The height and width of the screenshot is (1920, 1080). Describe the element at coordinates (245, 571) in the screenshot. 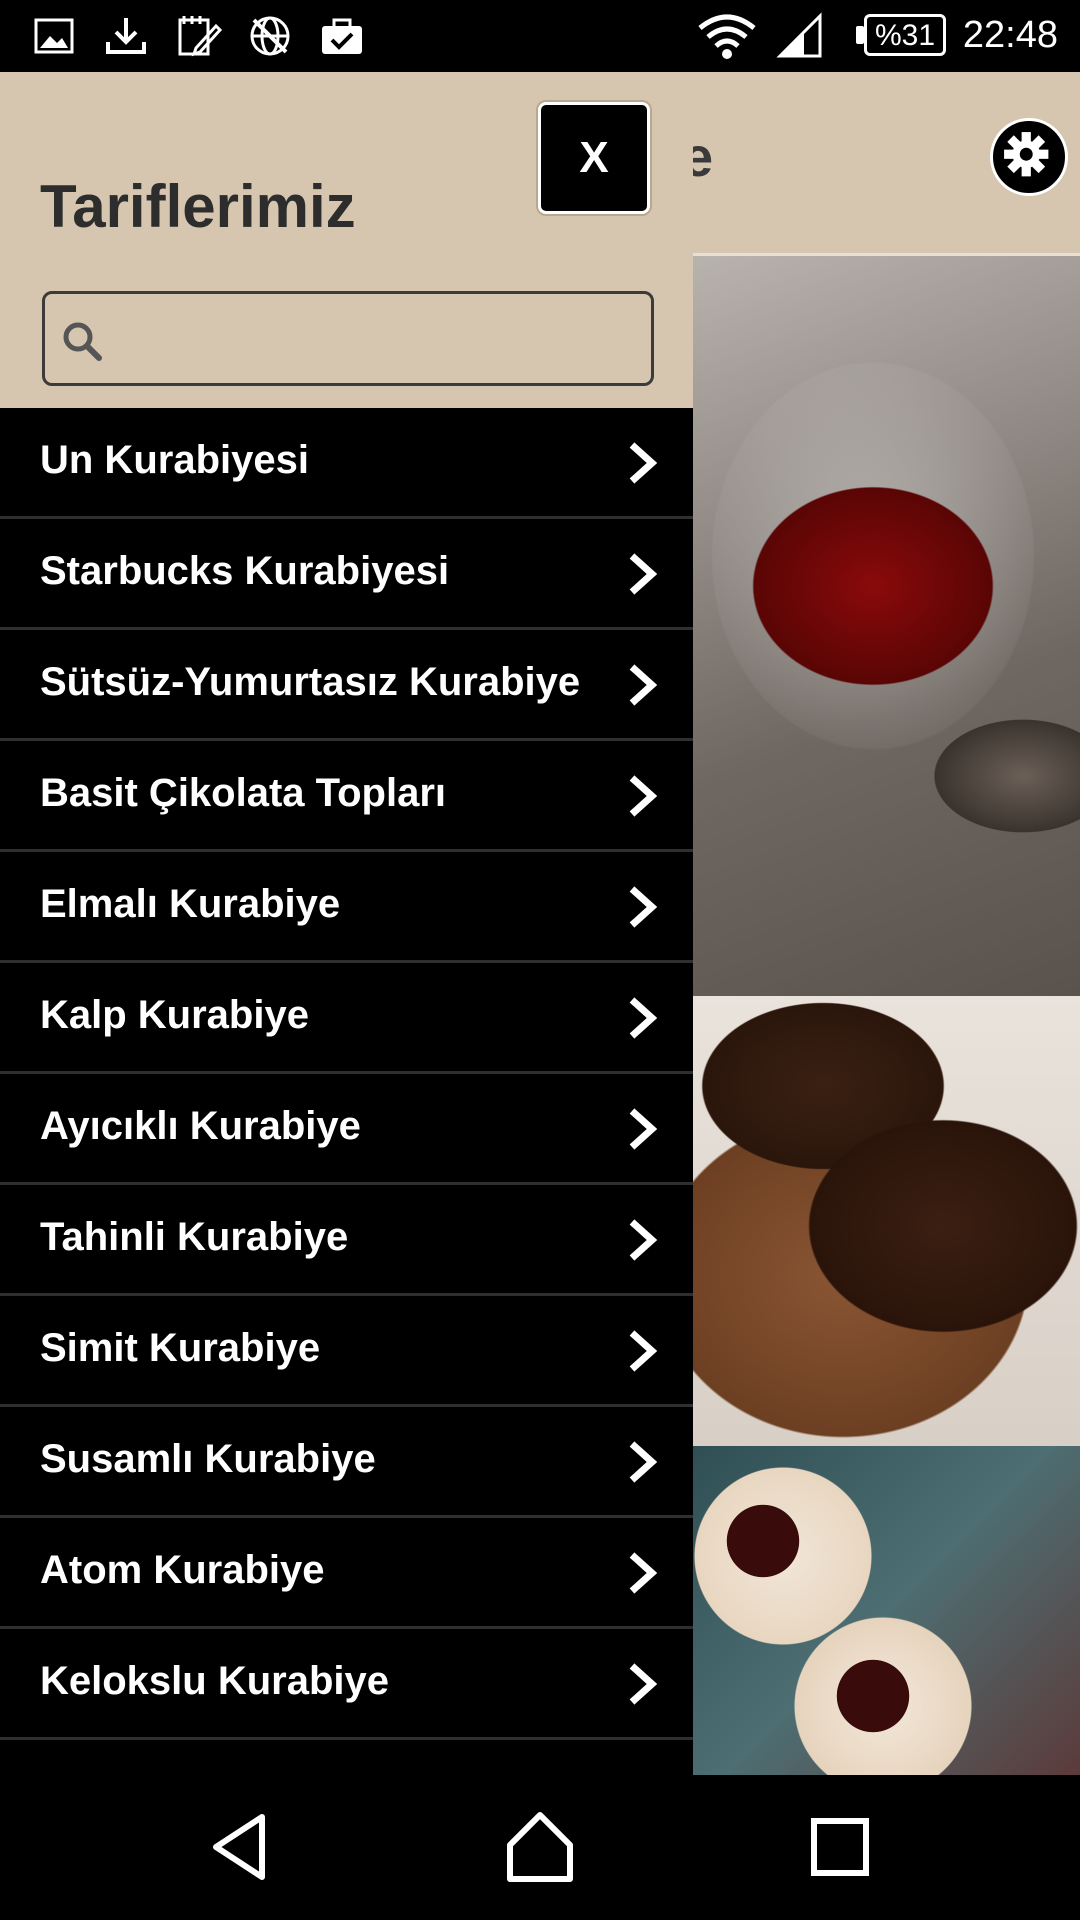

I see `list-item-label: Starbucks Kurabiyesi` at that location.